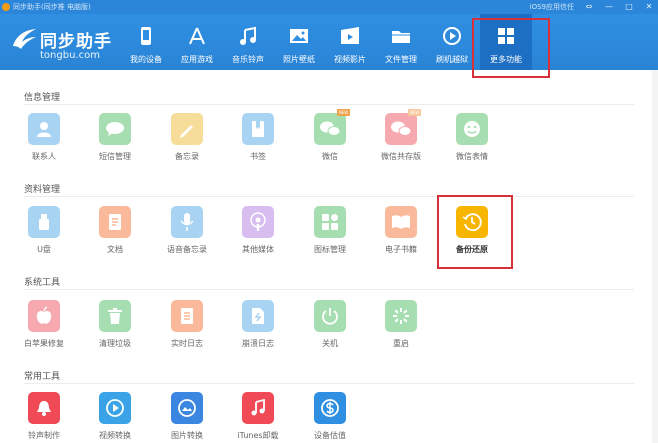 This screenshot has height=443, width=658. Describe the element at coordinates (401, 343) in the screenshot. I see `tool-label: 重启` at that location.